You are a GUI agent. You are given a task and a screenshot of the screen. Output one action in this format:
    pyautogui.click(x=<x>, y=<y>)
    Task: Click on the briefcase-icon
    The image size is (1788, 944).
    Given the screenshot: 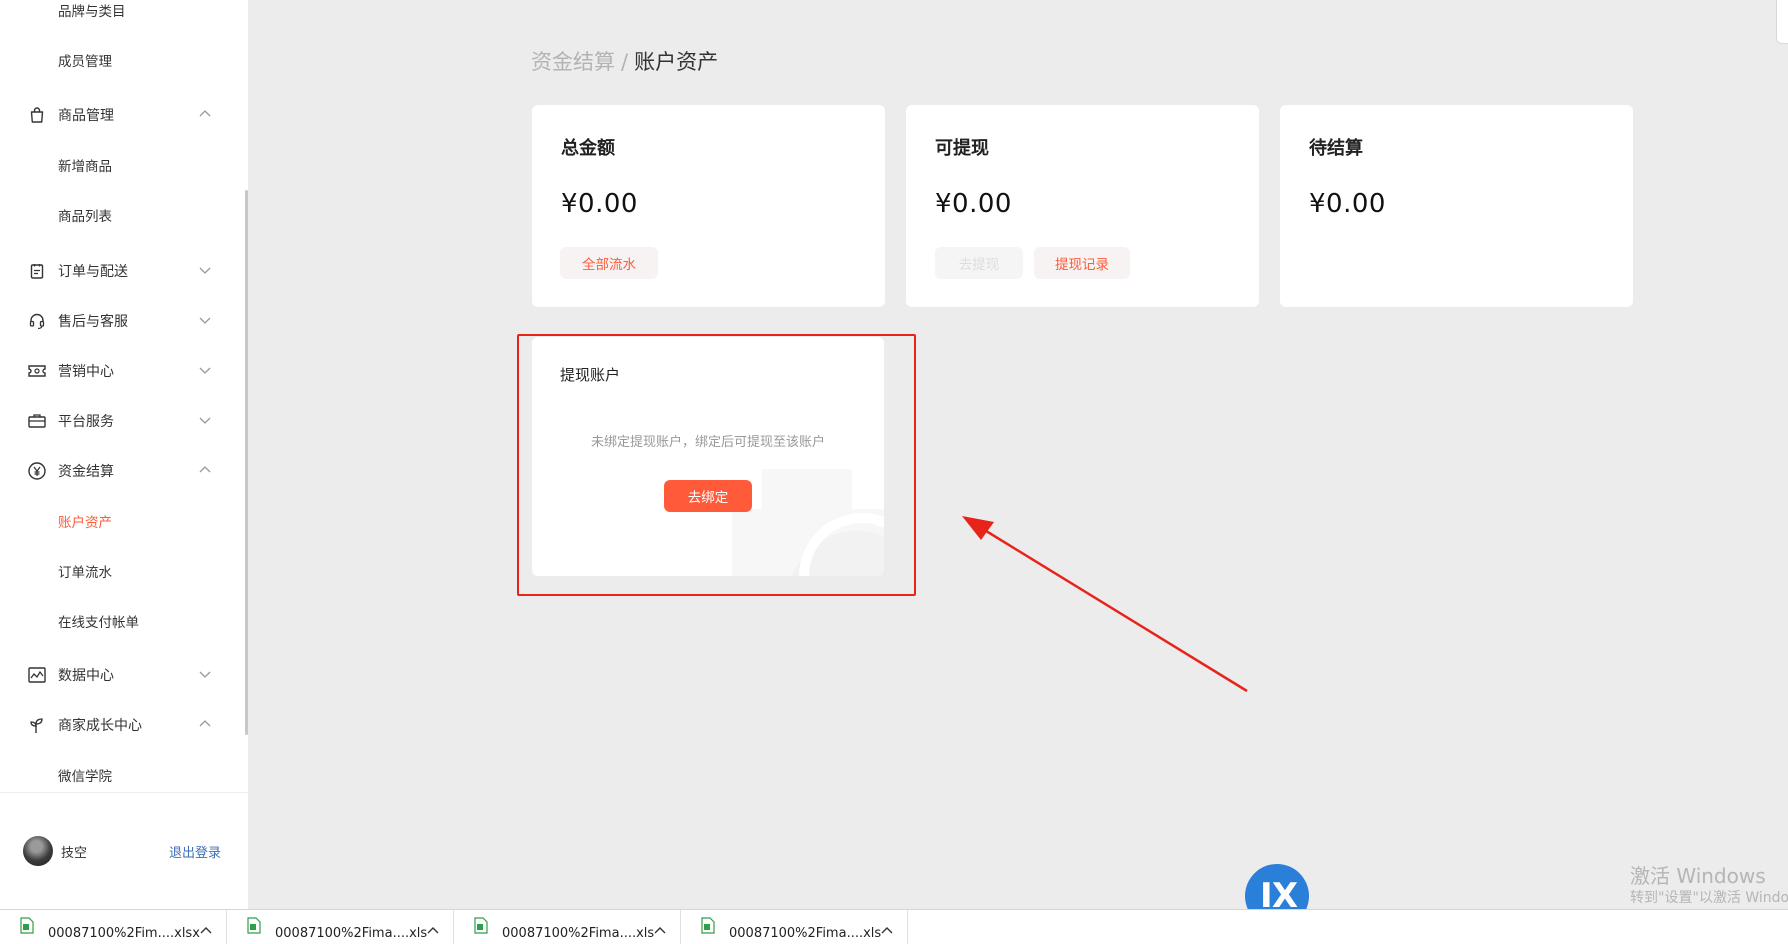 What is the action you would take?
    pyautogui.click(x=37, y=421)
    